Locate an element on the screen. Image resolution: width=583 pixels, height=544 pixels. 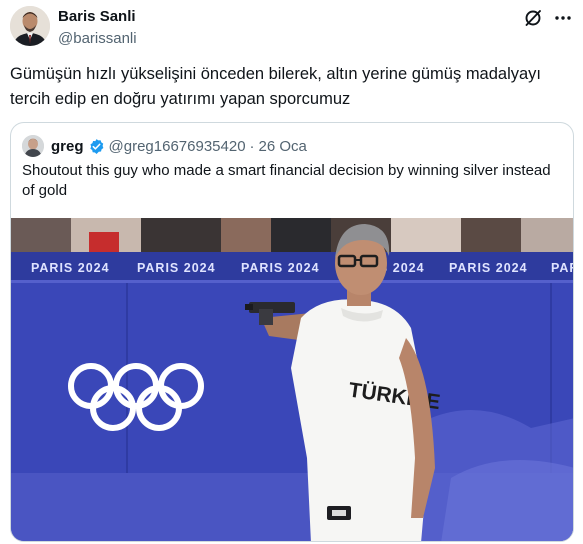
author-name: Baris Sanli is located at coordinates (97, 17).